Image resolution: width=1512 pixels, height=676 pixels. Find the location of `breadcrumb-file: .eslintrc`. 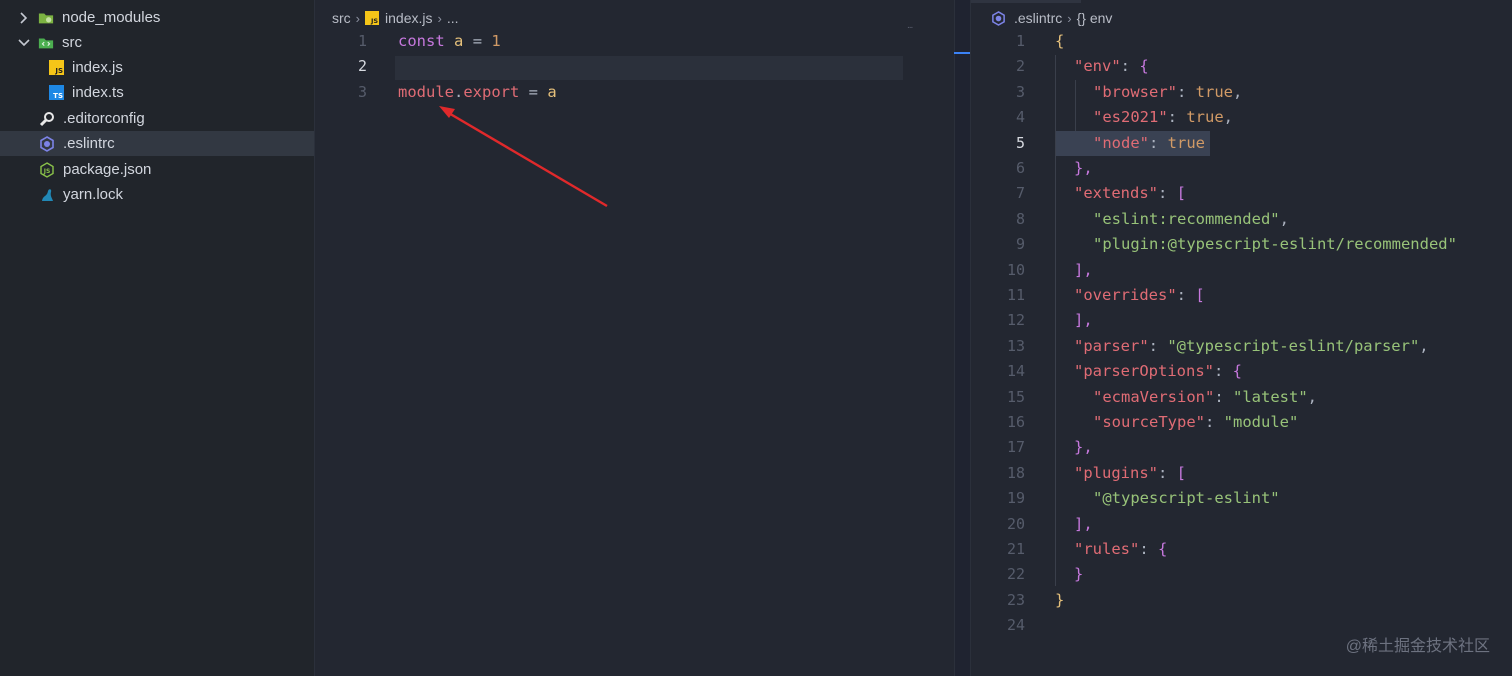

breadcrumb-file: .eslintrc is located at coordinates (1038, 18).